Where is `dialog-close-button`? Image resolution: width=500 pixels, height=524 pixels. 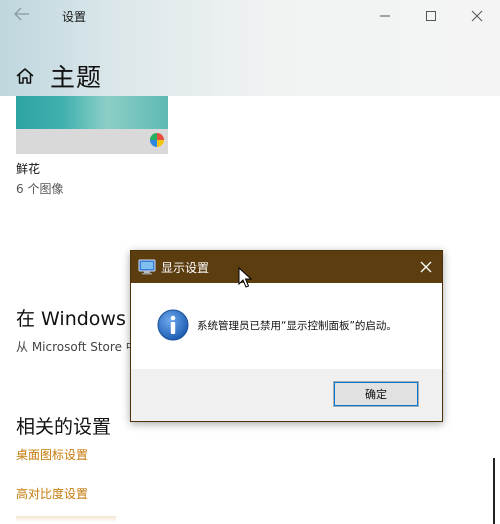
dialog-close-button is located at coordinates (426, 267).